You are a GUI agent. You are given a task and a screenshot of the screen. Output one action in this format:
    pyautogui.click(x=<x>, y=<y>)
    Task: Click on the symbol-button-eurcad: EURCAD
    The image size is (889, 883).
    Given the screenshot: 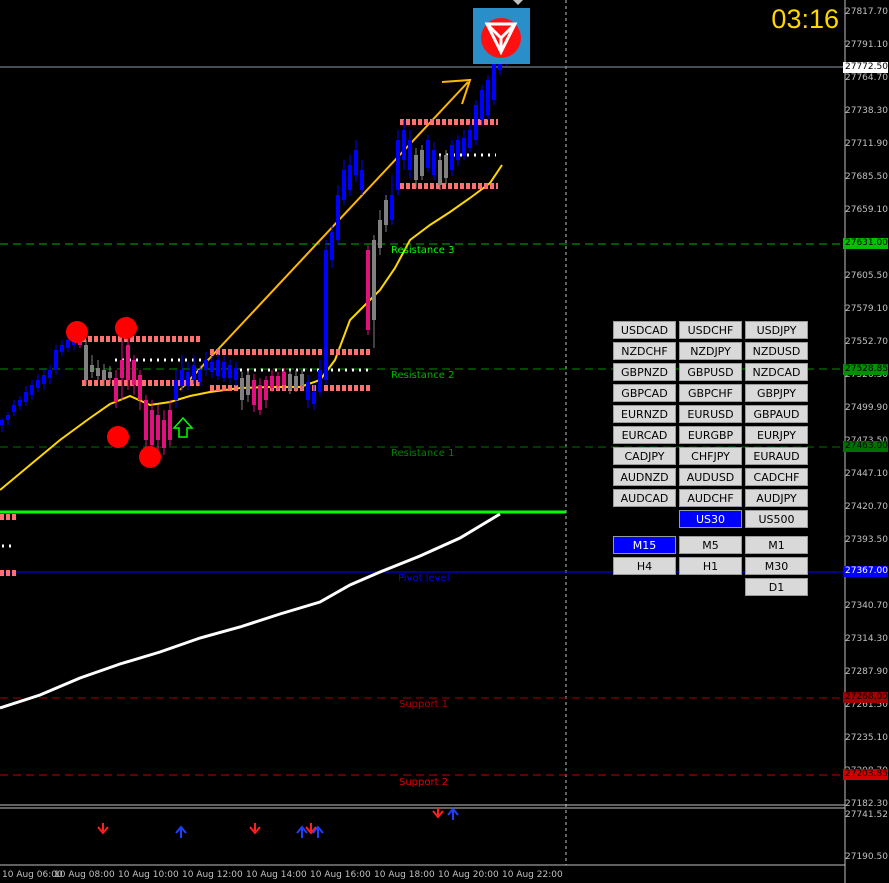 What is the action you would take?
    pyautogui.click(x=644, y=435)
    